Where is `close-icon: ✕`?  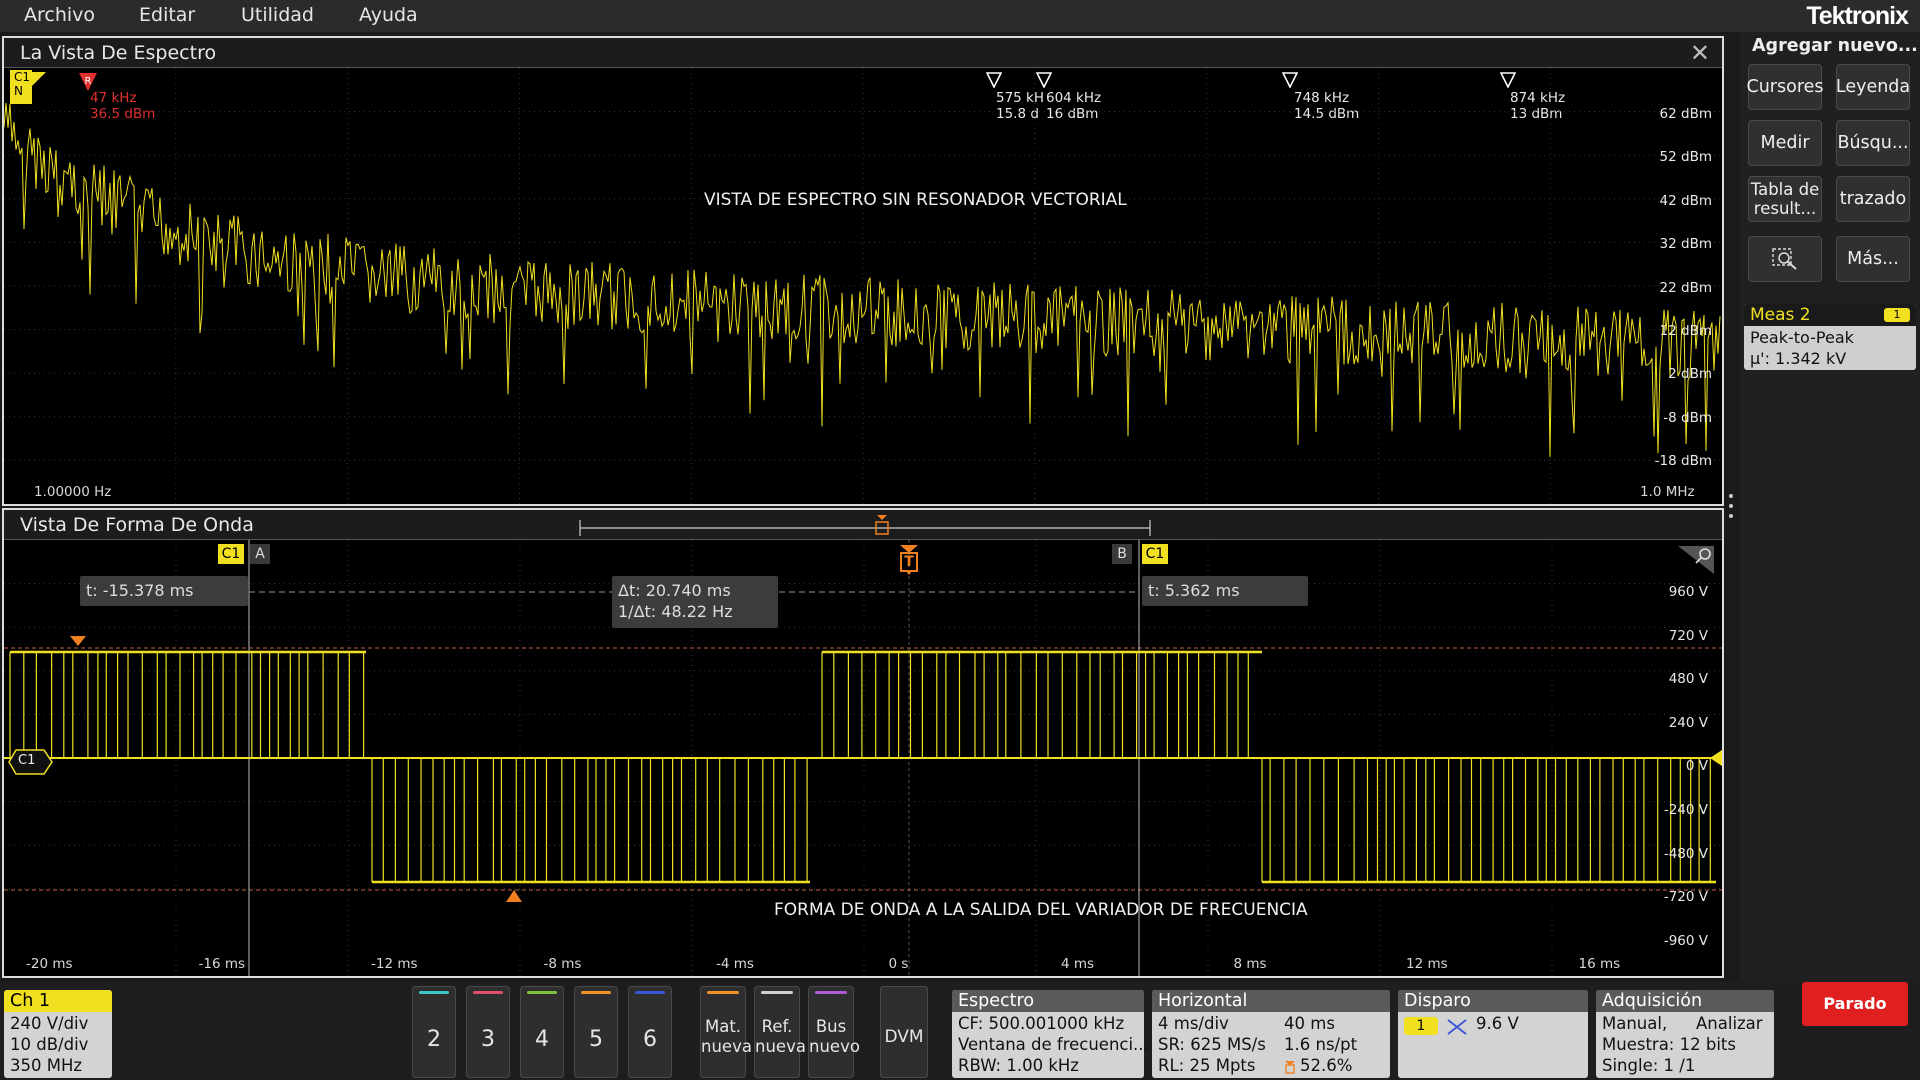 close-icon: ✕ is located at coordinates (1700, 53).